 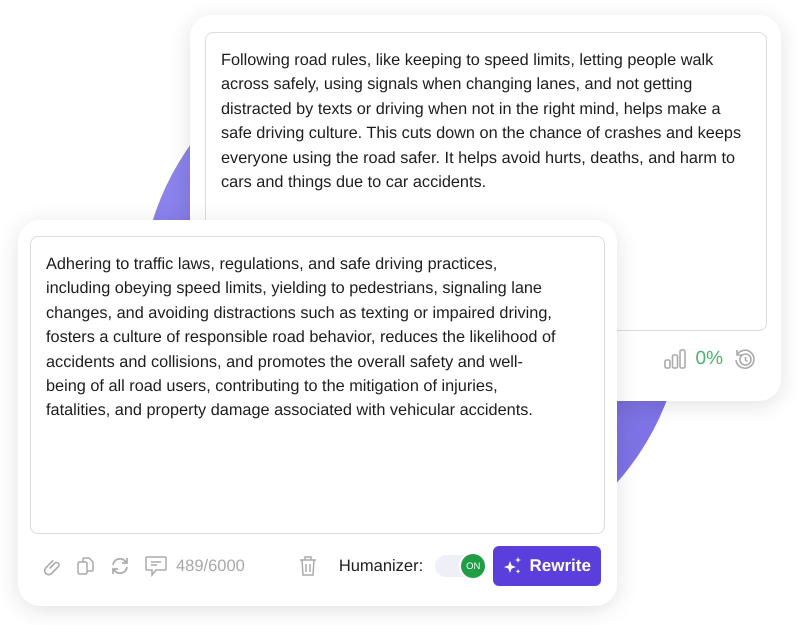 I want to click on rewrite-button: Rewrite, so click(x=547, y=566).